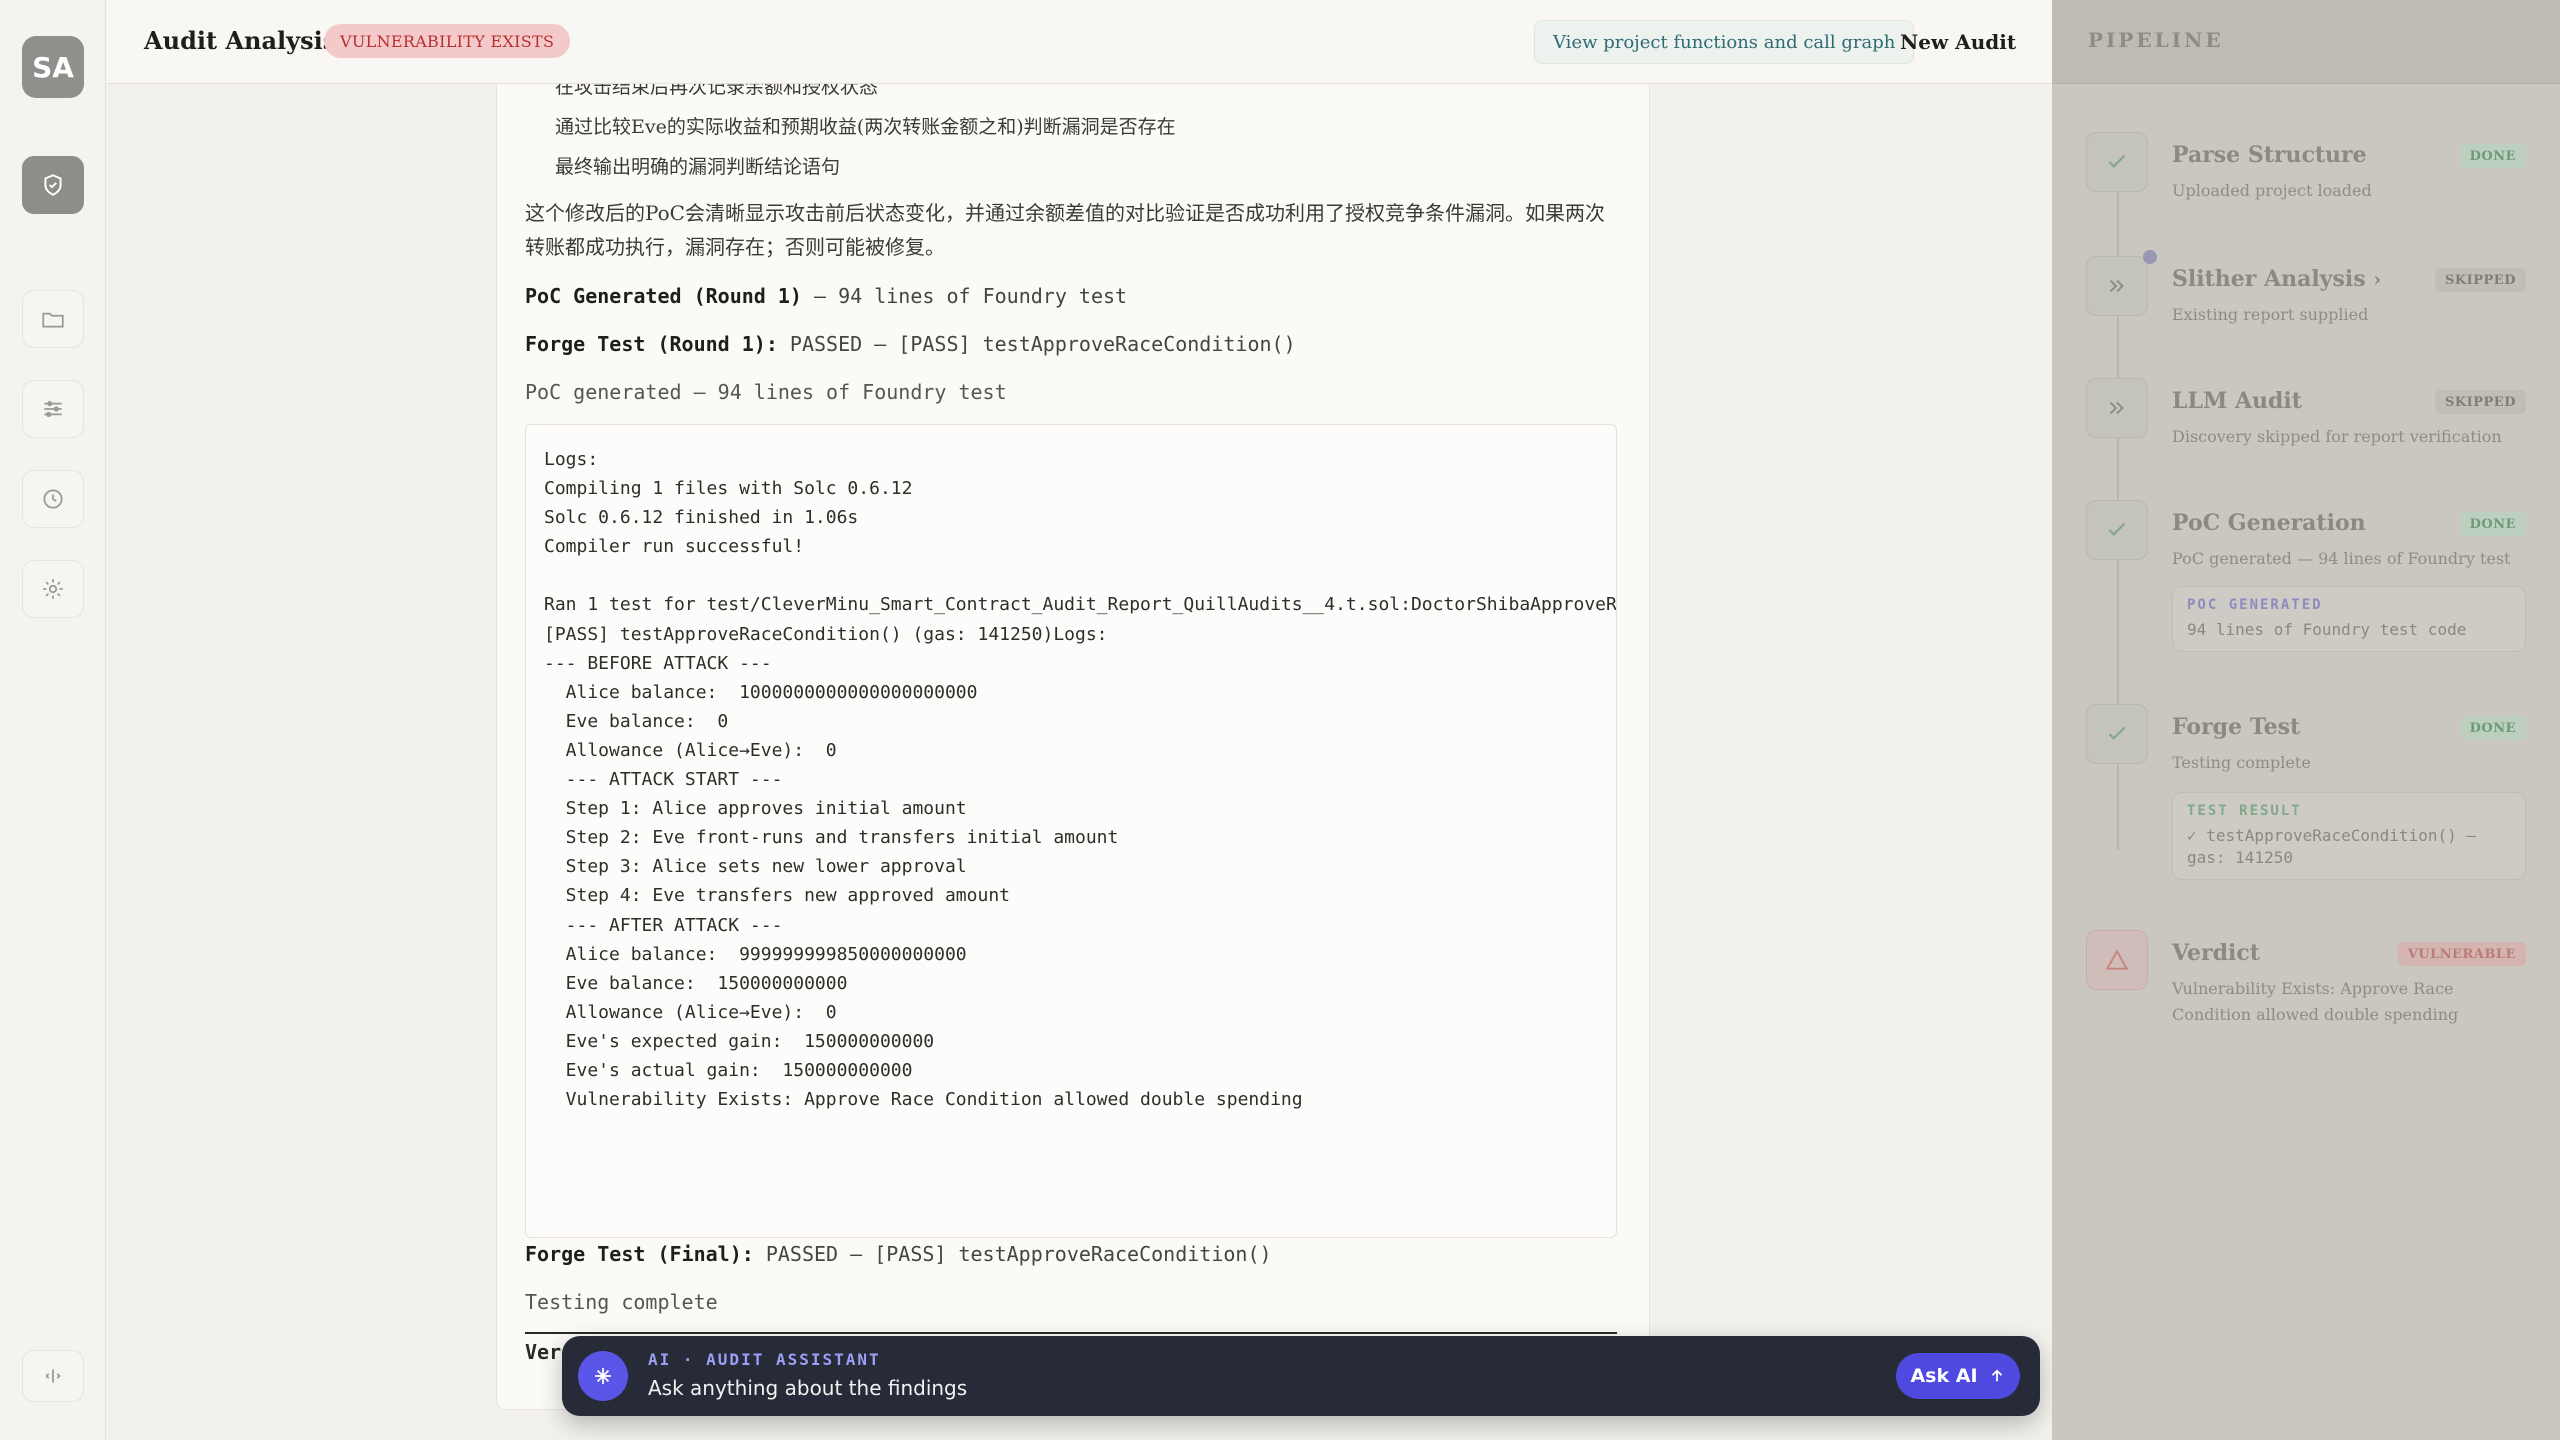 Image resolution: width=2560 pixels, height=1440 pixels. Describe the element at coordinates (240, 40) in the screenshot. I see `page-title: Audit Analysis` at that location.